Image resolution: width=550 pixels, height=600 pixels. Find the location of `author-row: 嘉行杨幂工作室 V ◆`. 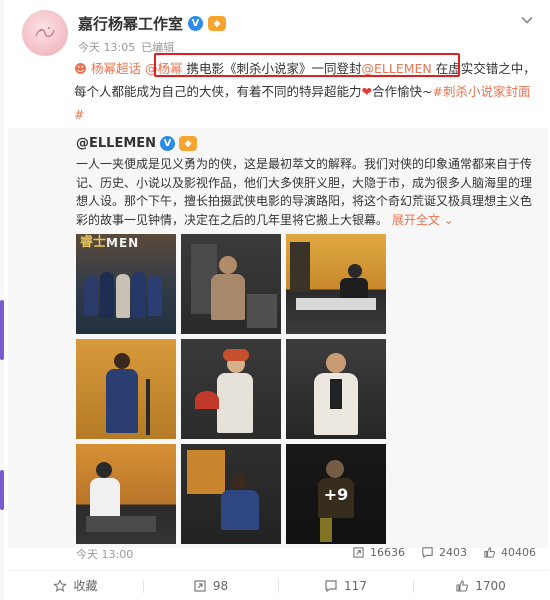

author-row: 嘉行杨幂工作室 V ◆ is located at coordinates (152, 23).